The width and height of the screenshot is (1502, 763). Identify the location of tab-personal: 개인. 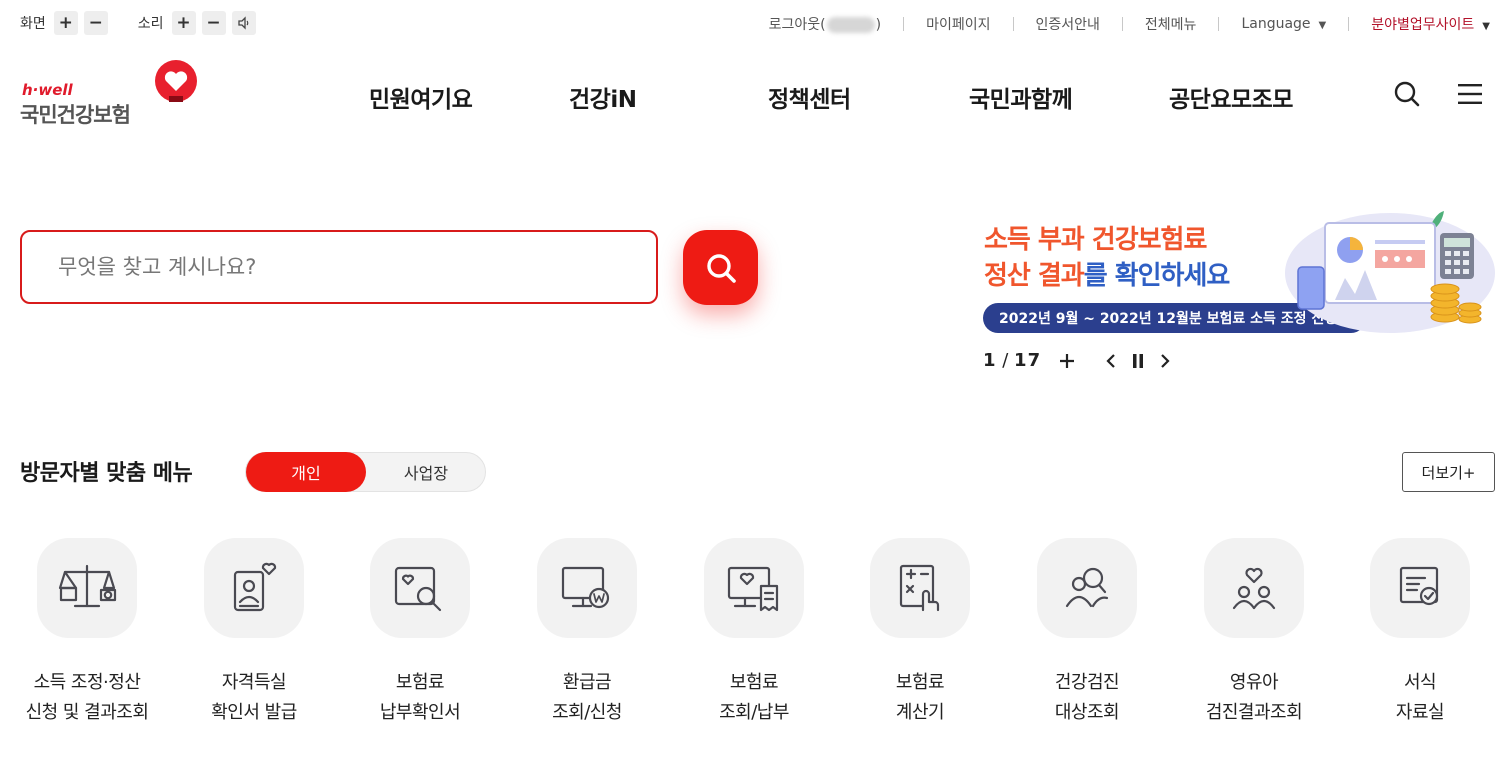
(306, 472).